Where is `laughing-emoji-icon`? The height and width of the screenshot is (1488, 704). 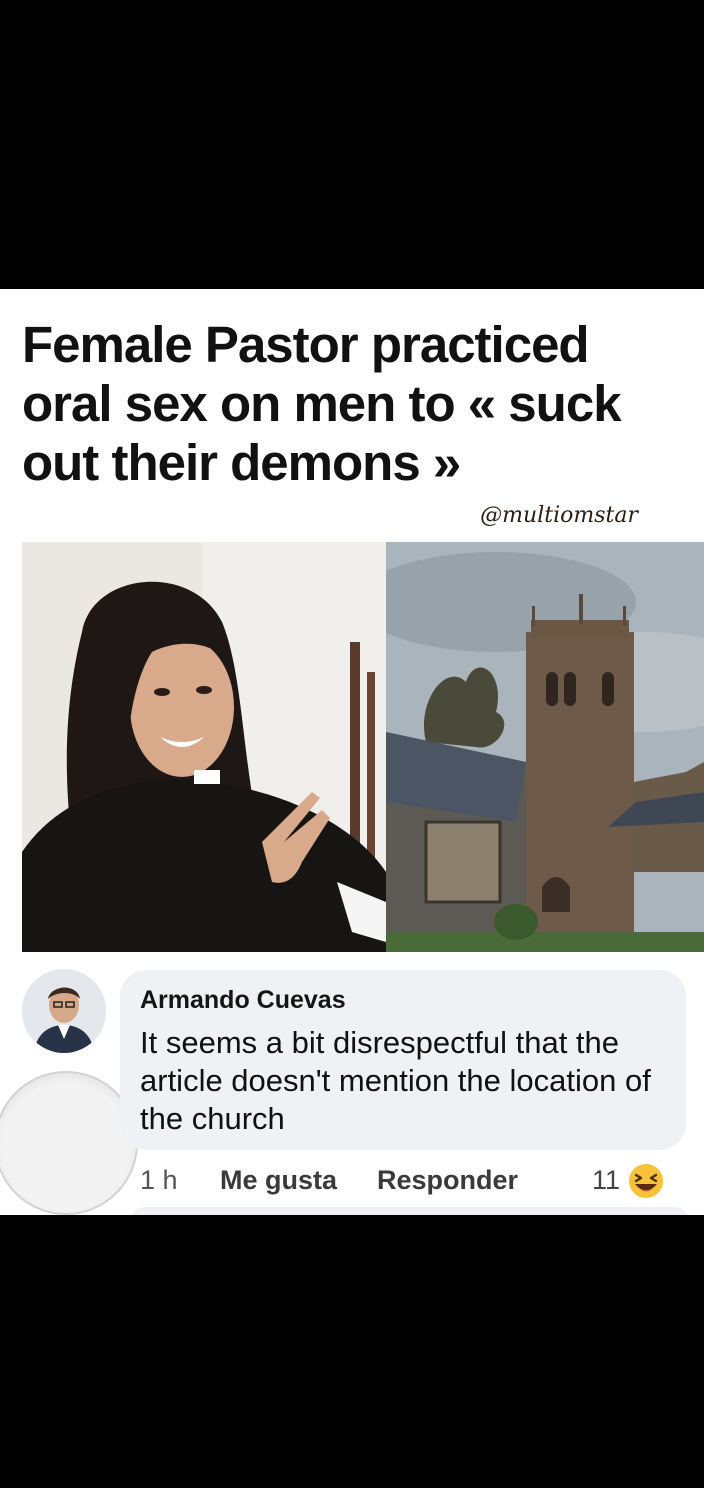
laughing-emoji-icon is located at coordinates (646, 1181).